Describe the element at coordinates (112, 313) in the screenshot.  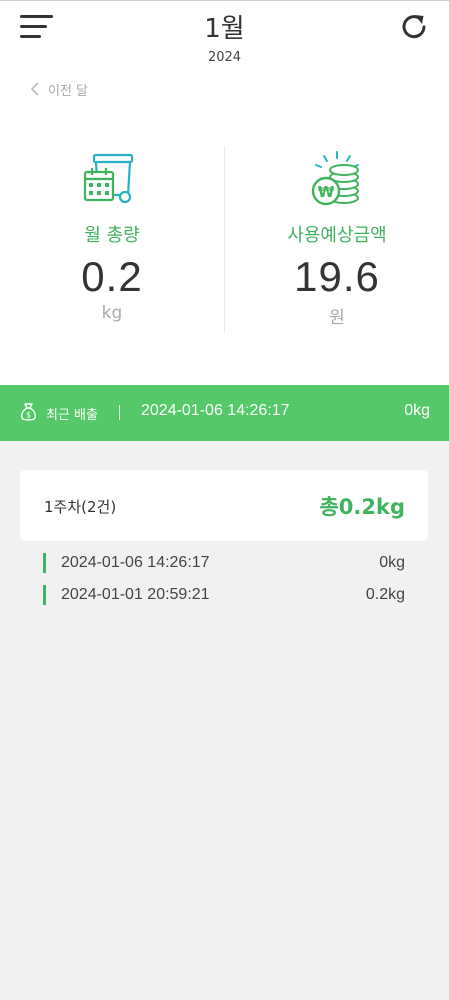
I see `monthly-total-unit: kg` at that location.